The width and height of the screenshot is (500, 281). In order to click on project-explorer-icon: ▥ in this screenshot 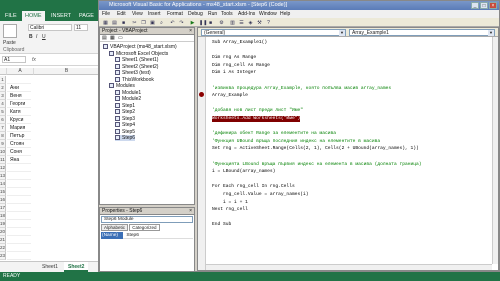, I will do `click(232, 22)`.